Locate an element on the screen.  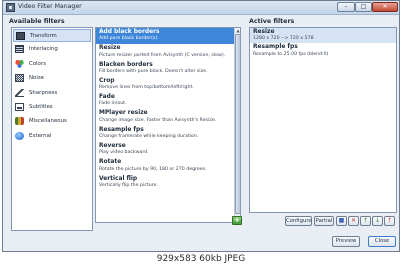
miscellaneous-icon is located at coordinates (19, 121).